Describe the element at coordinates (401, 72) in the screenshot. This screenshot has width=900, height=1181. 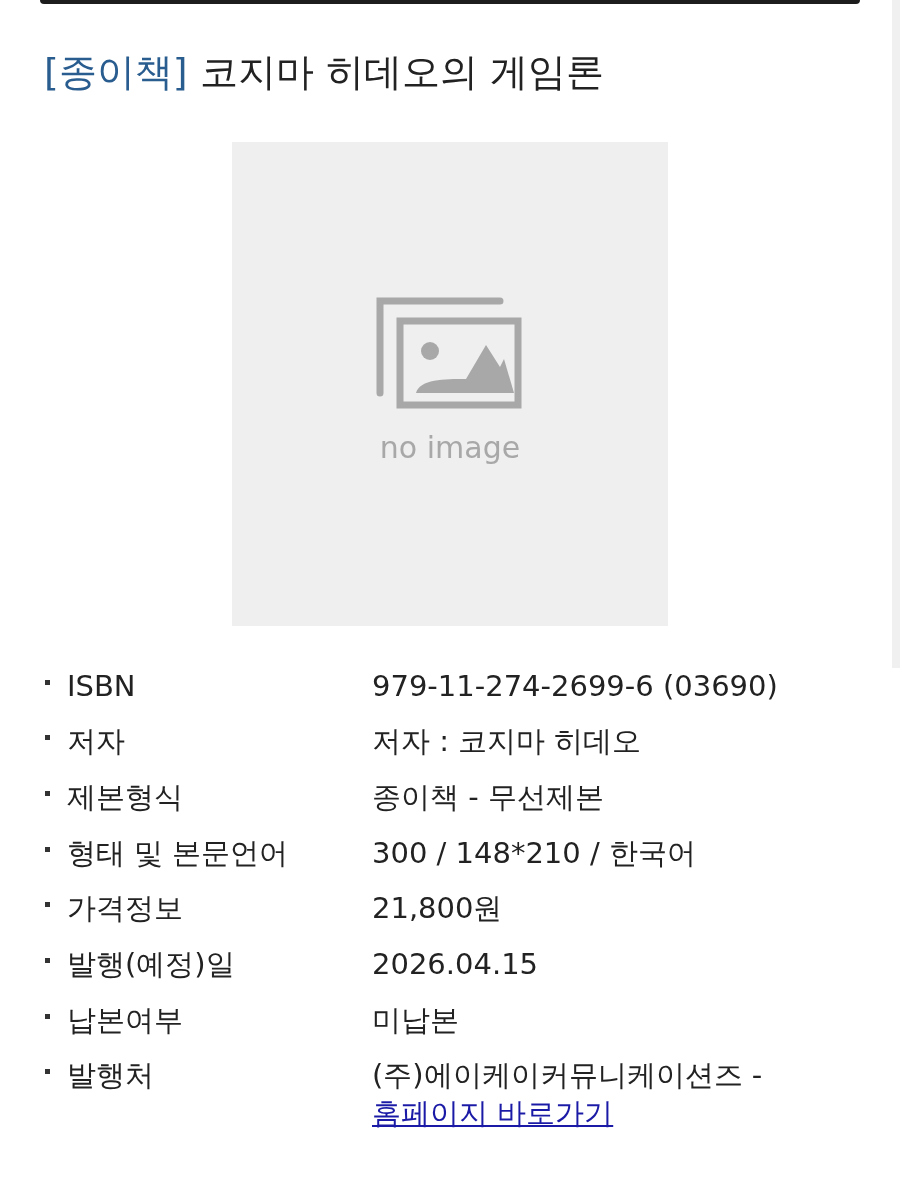
I see `book-title: 코지마 히데오의 게임론` at that location.